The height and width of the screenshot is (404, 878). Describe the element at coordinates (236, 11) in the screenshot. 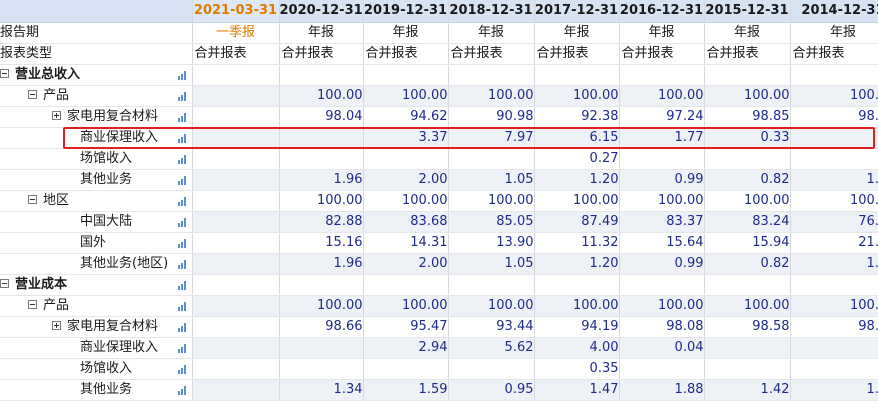

I see `column-date: 2021-03-31` at that location.